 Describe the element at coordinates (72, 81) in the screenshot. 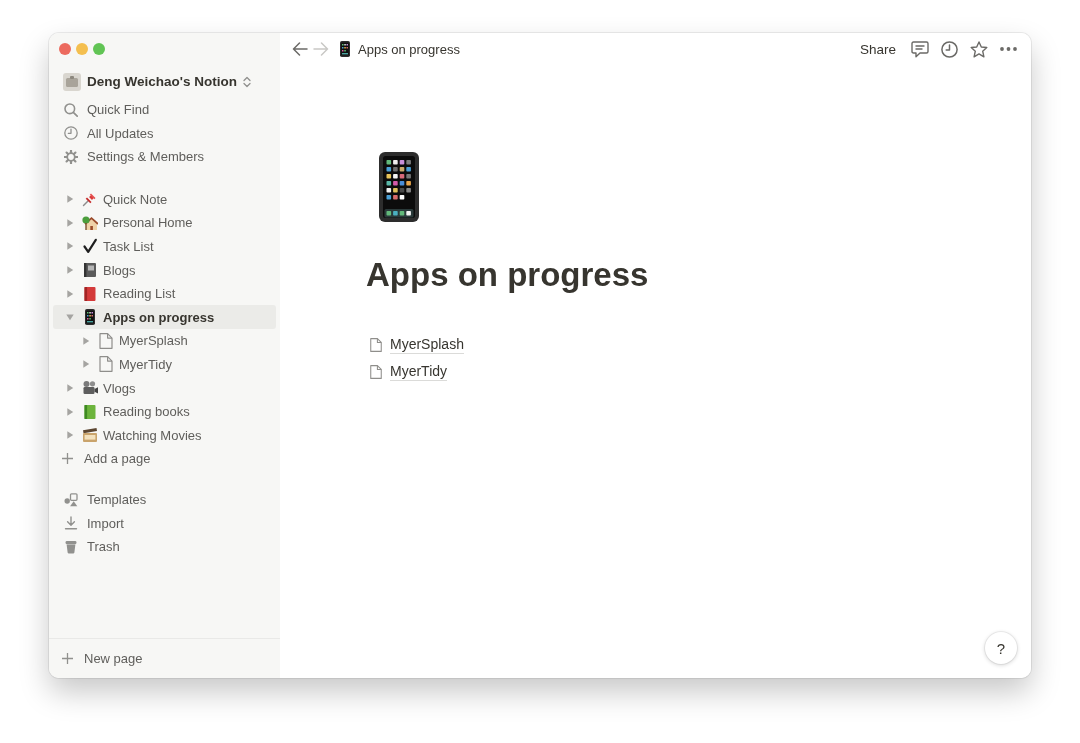

I see `workspace-avatar-icon` at that location.